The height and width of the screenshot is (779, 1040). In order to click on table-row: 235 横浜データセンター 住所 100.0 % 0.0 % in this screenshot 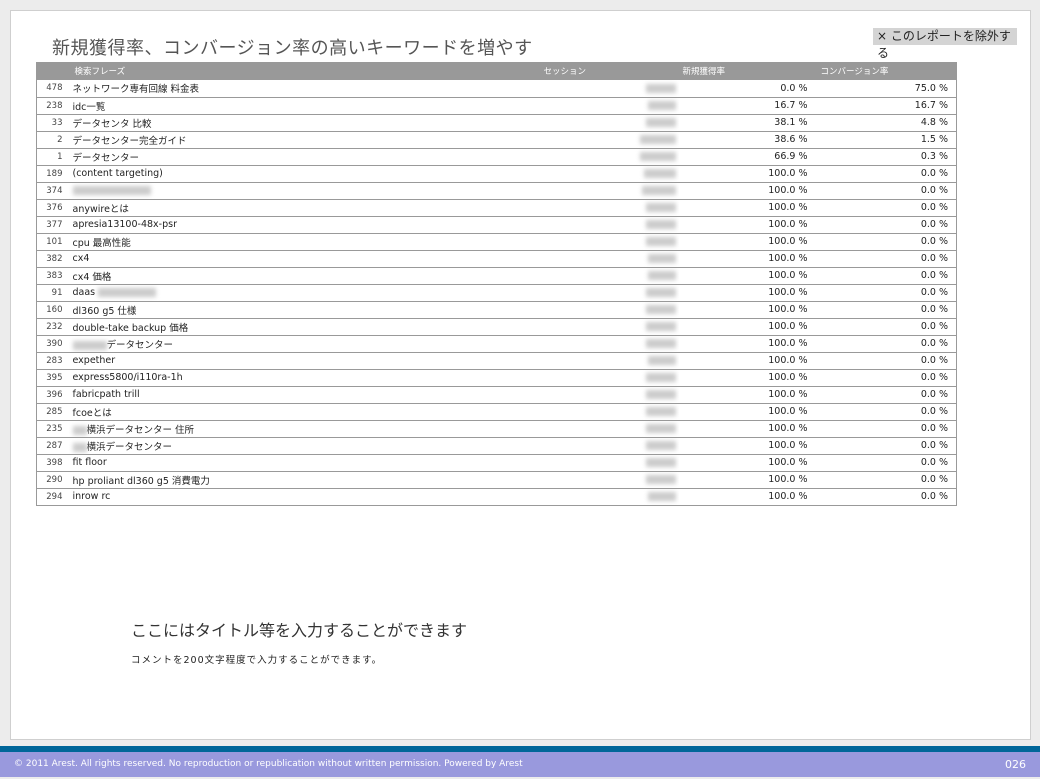, I will do `click(496, 428)`.